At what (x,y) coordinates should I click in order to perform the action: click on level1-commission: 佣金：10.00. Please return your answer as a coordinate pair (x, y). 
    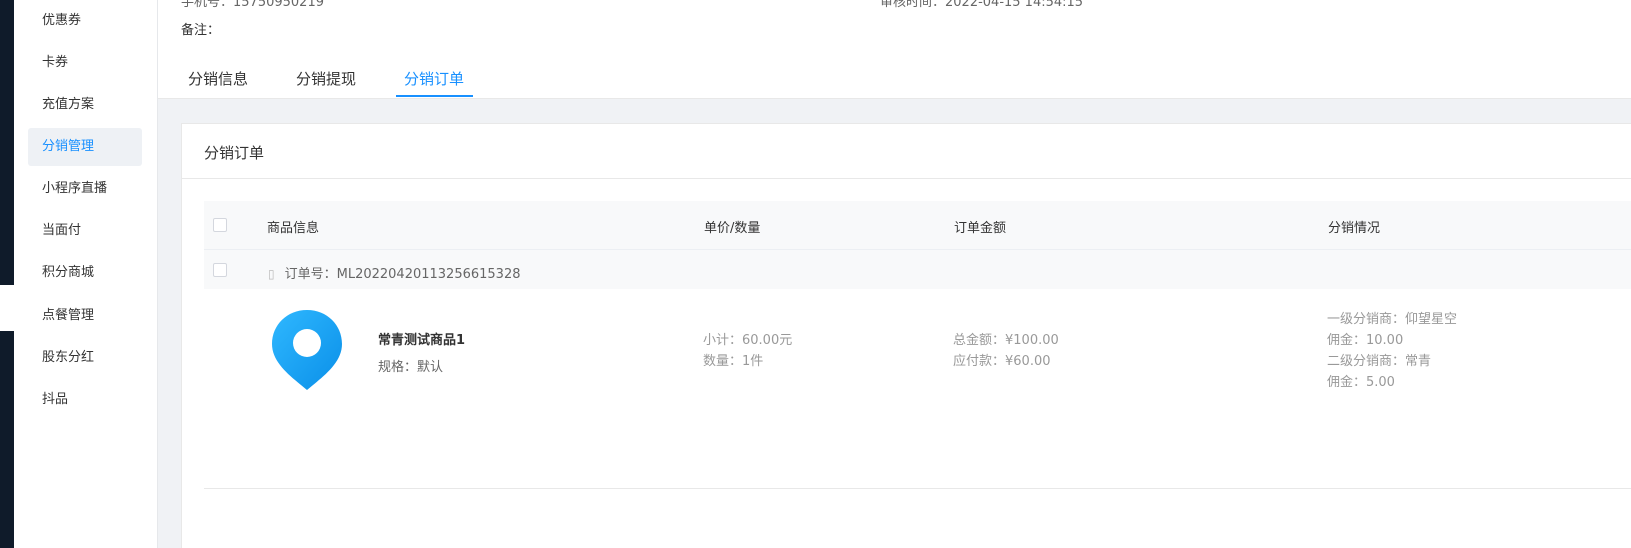
    Looking at the image, I should click on (1365, 340).